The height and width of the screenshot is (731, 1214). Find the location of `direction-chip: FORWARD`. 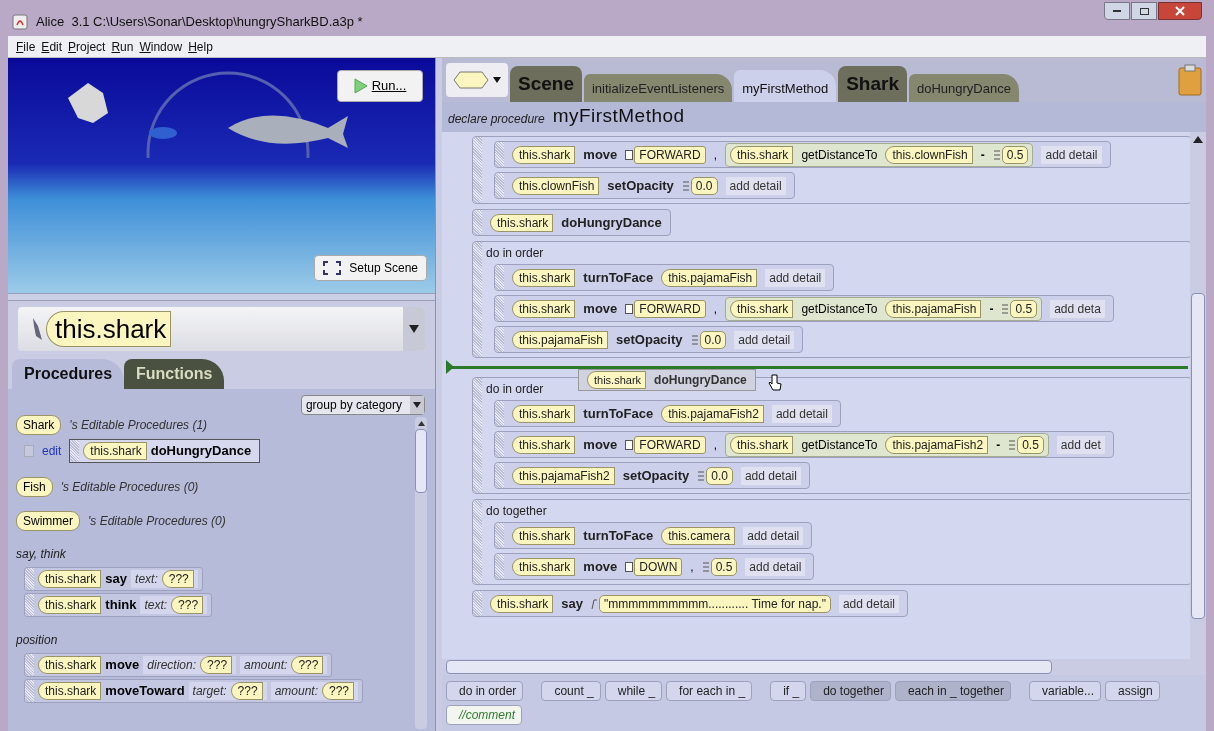

direction-chip: FORWARD is located at coordinates (670, 154).